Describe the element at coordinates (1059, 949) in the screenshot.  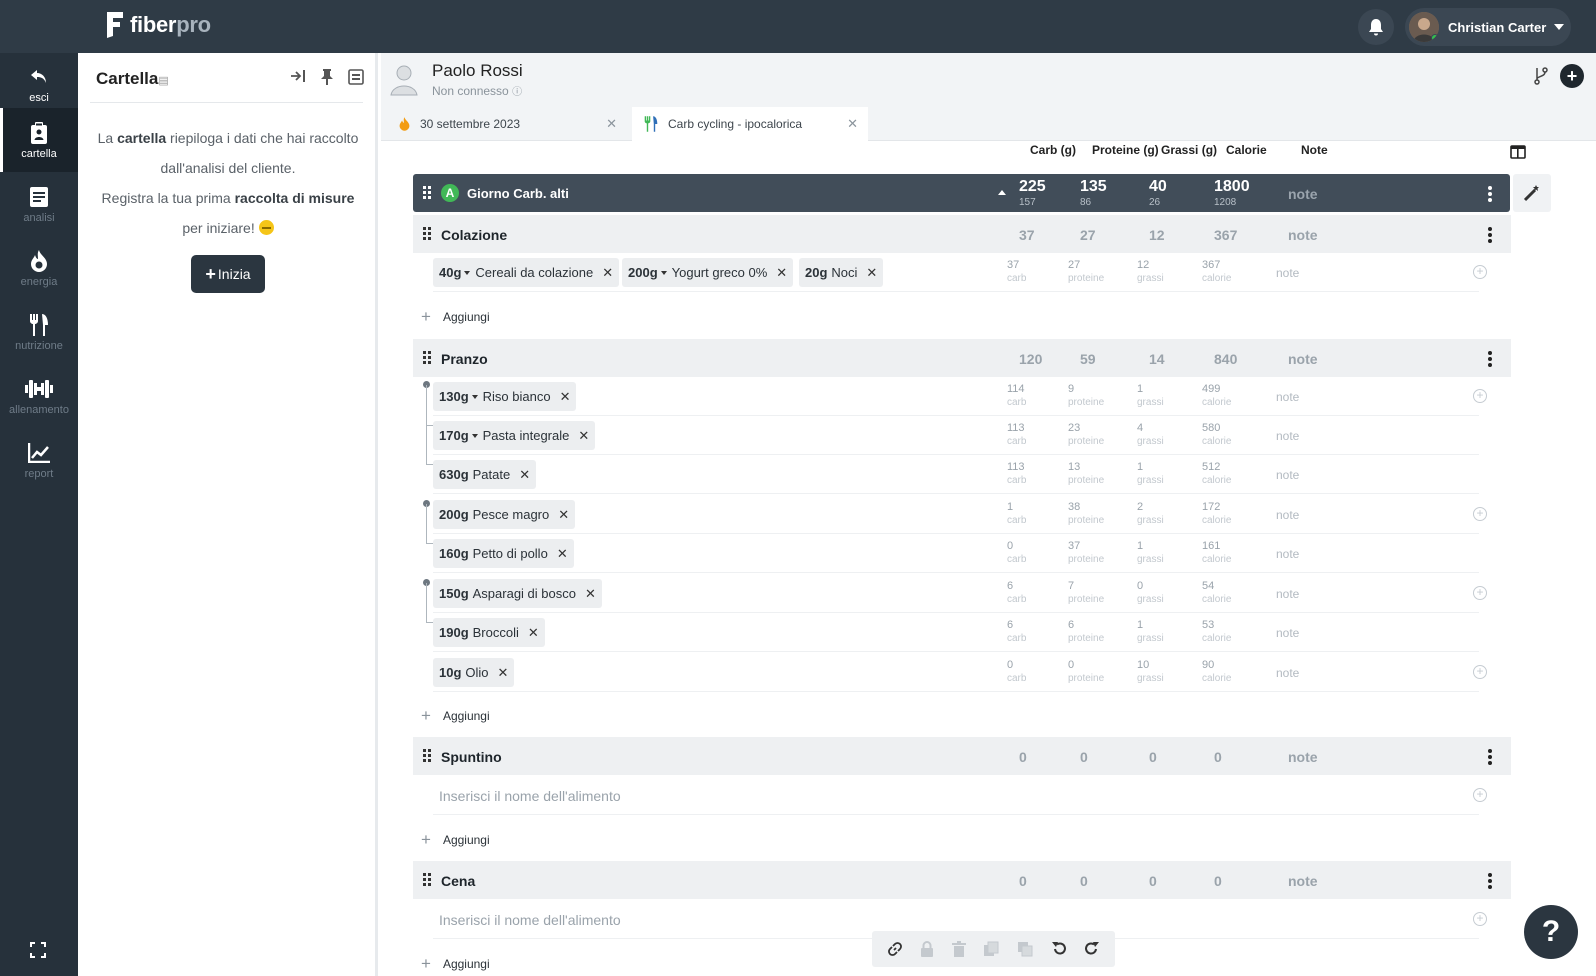
I see `undo-icon` at that location.